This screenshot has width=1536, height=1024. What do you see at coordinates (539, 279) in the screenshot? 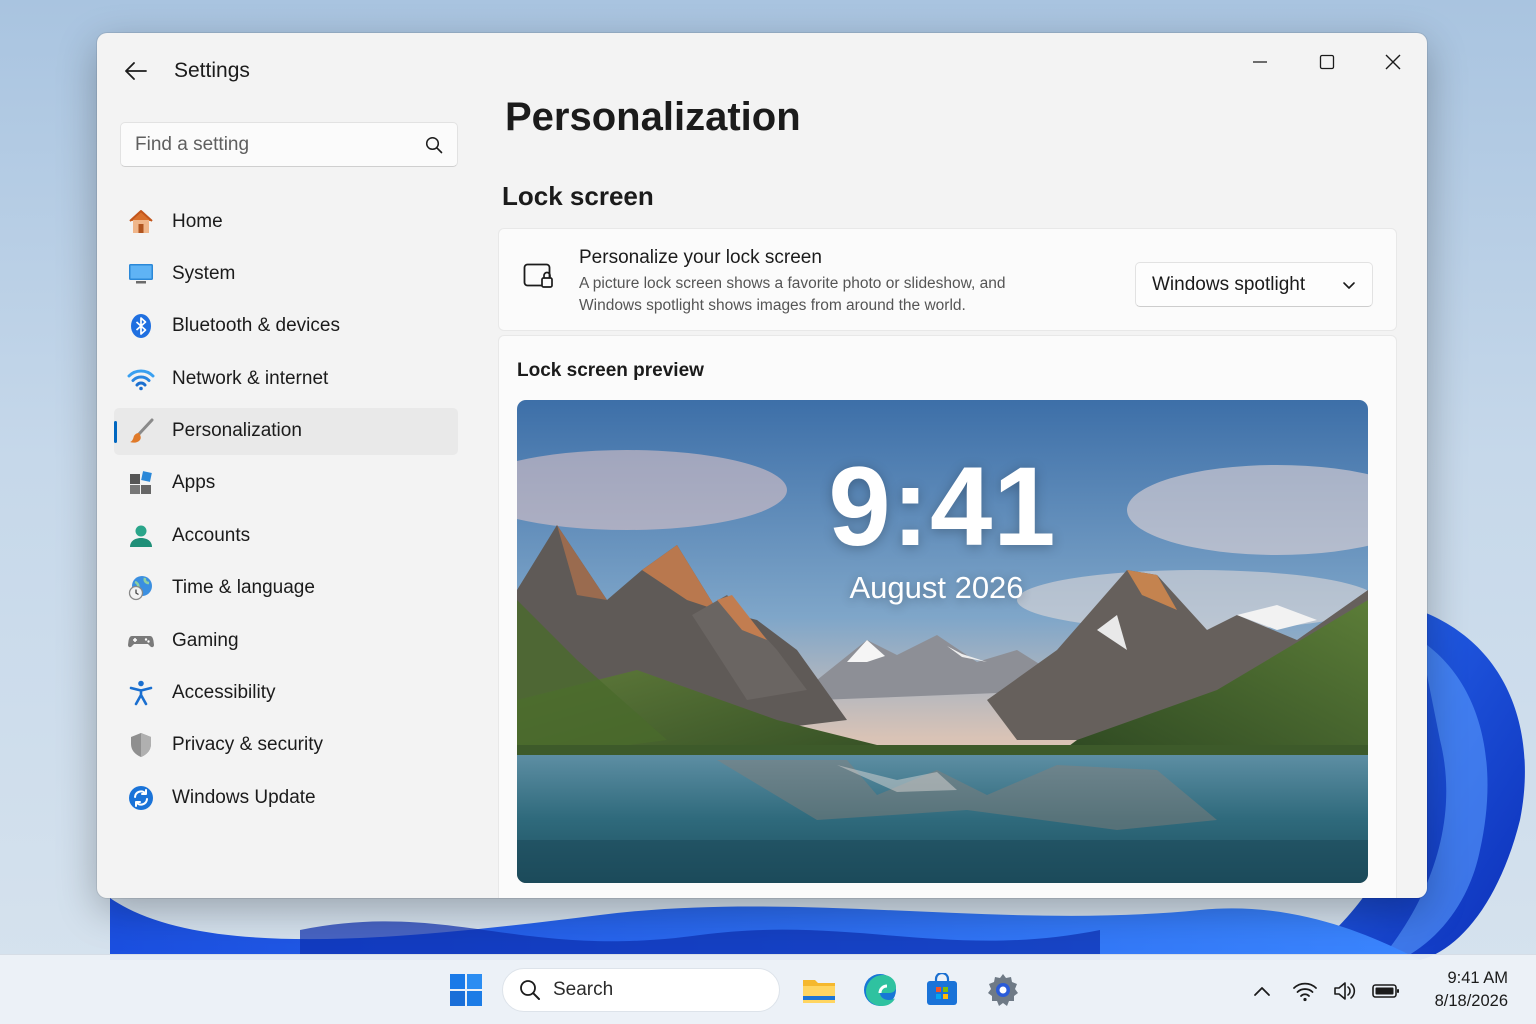
I see `lock-screen-icon` at bounding box center [539, 279].